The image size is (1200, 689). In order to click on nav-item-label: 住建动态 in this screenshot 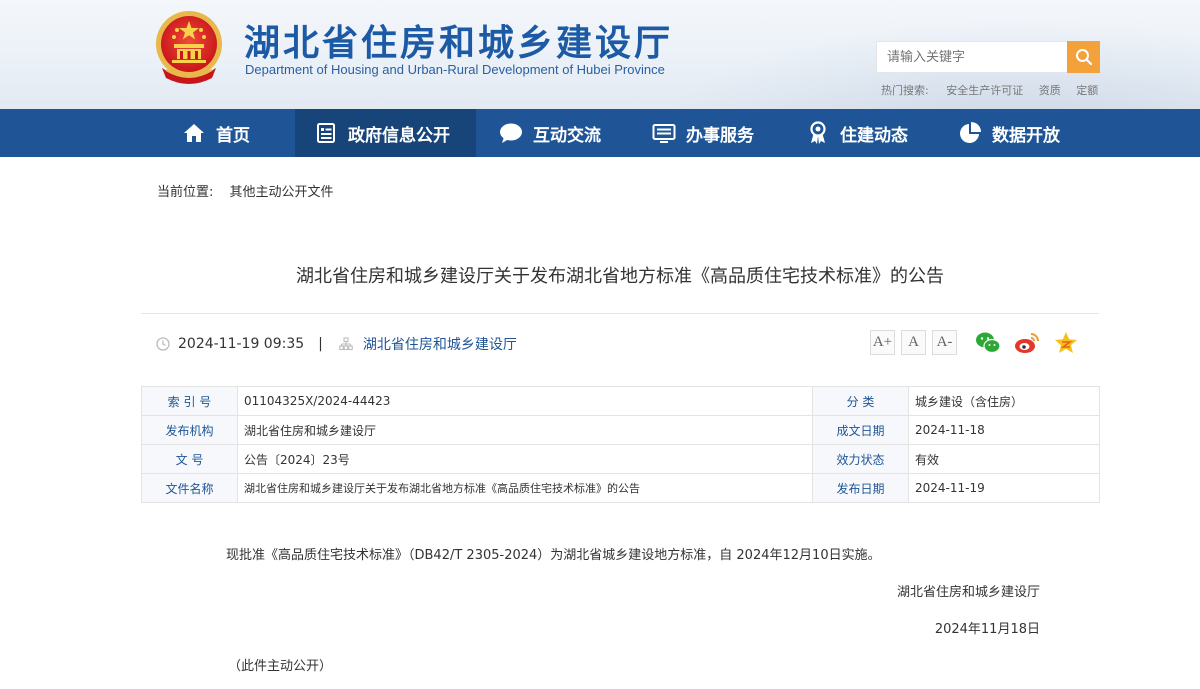, I will do `click(874, 135)`.